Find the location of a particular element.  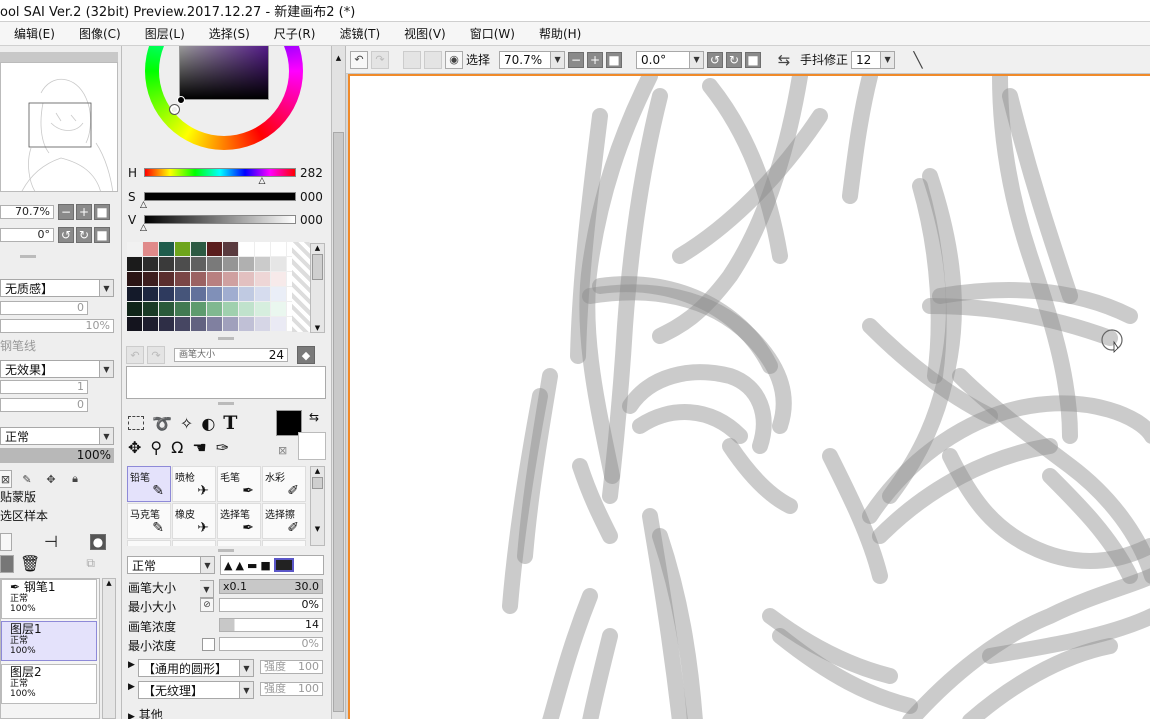

brush-tool-1-1: 橡皮 ✈ is located at coordinates (194, 521).